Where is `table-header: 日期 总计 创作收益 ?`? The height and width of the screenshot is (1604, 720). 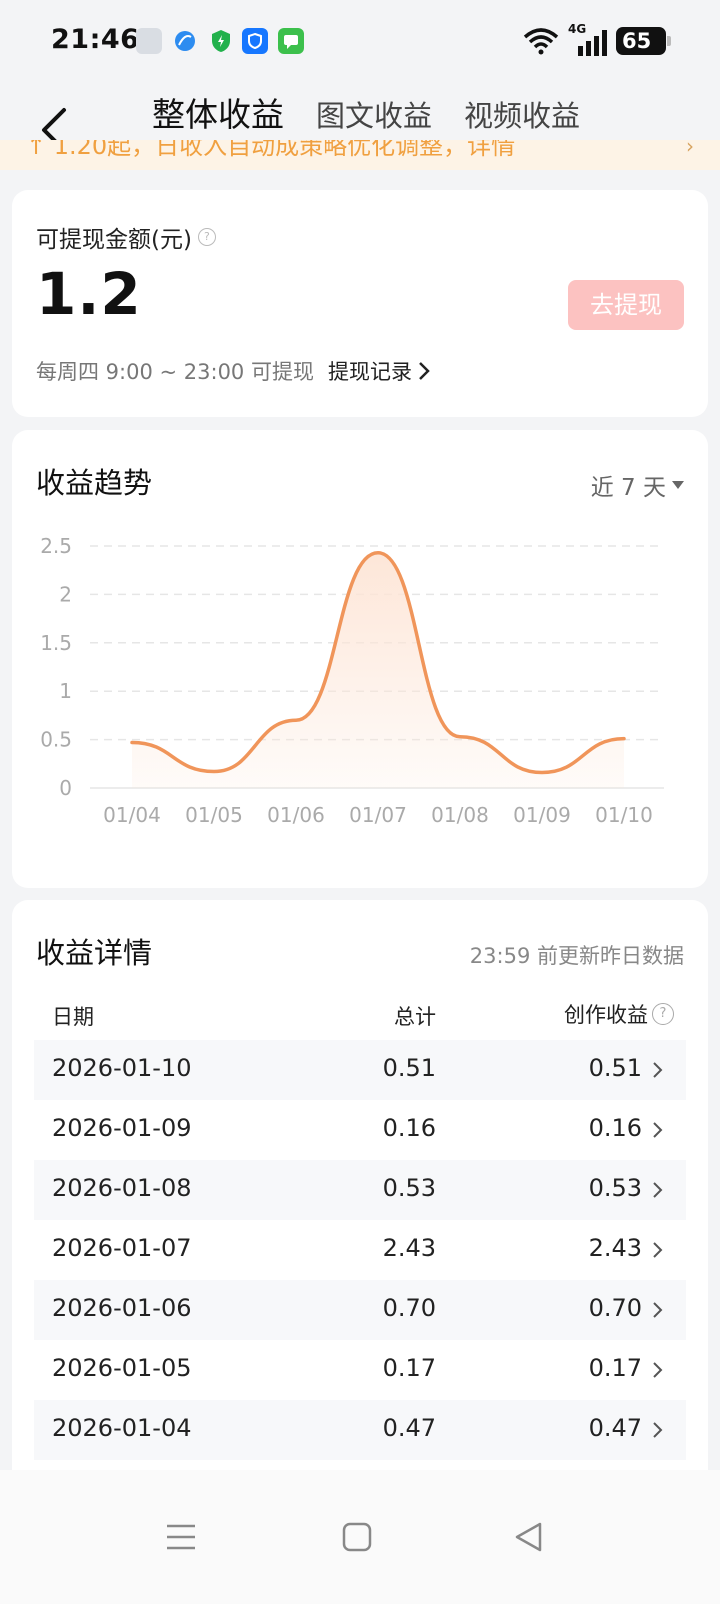
table-header: 日期 总计 创作收益 ? is located at coordinates (360, 1015).